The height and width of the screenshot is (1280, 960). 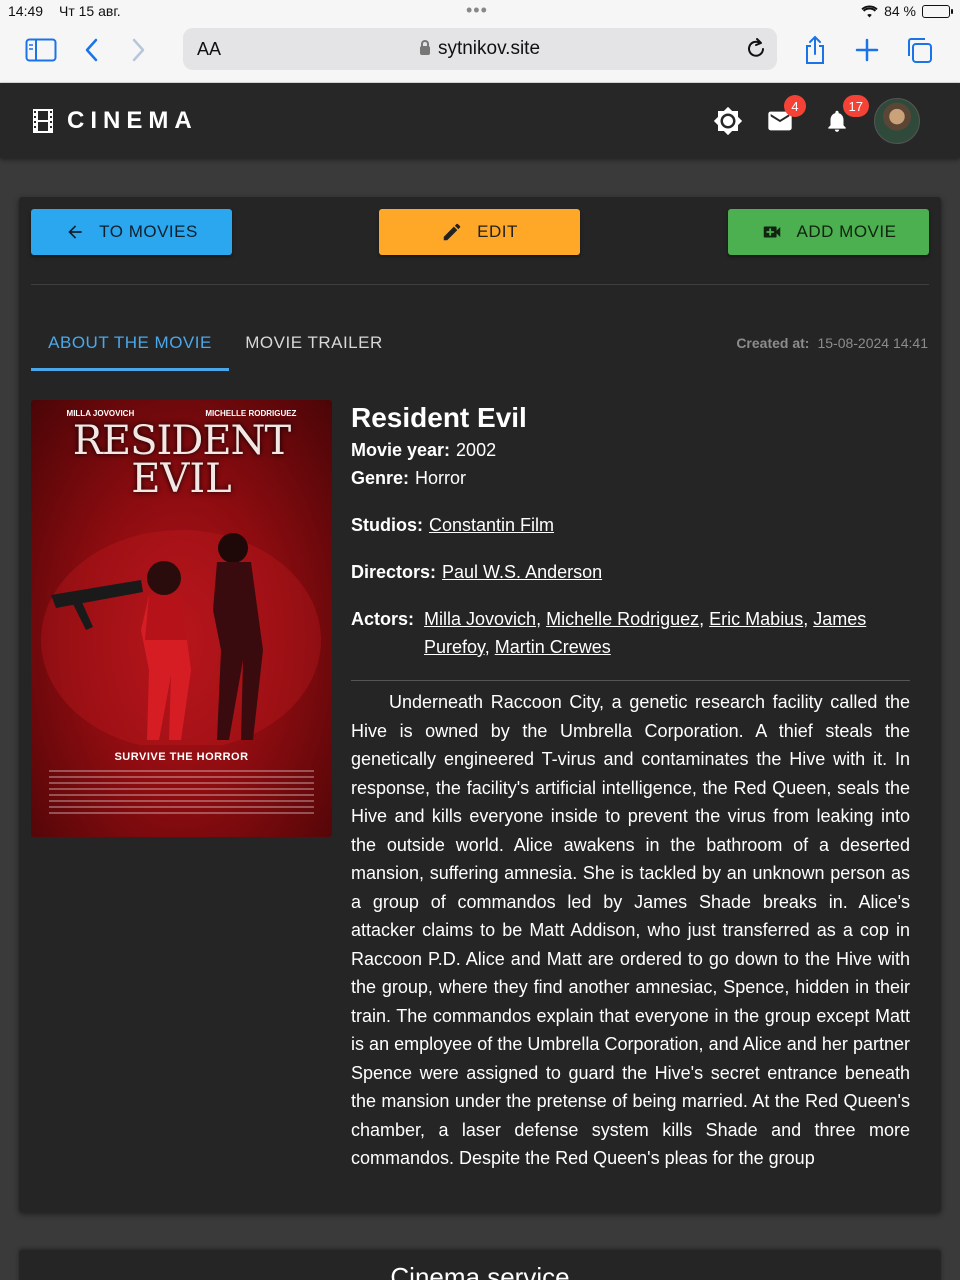 I want to click on add-movie-label: ADD MOVIE, so click(x=846, y=231).